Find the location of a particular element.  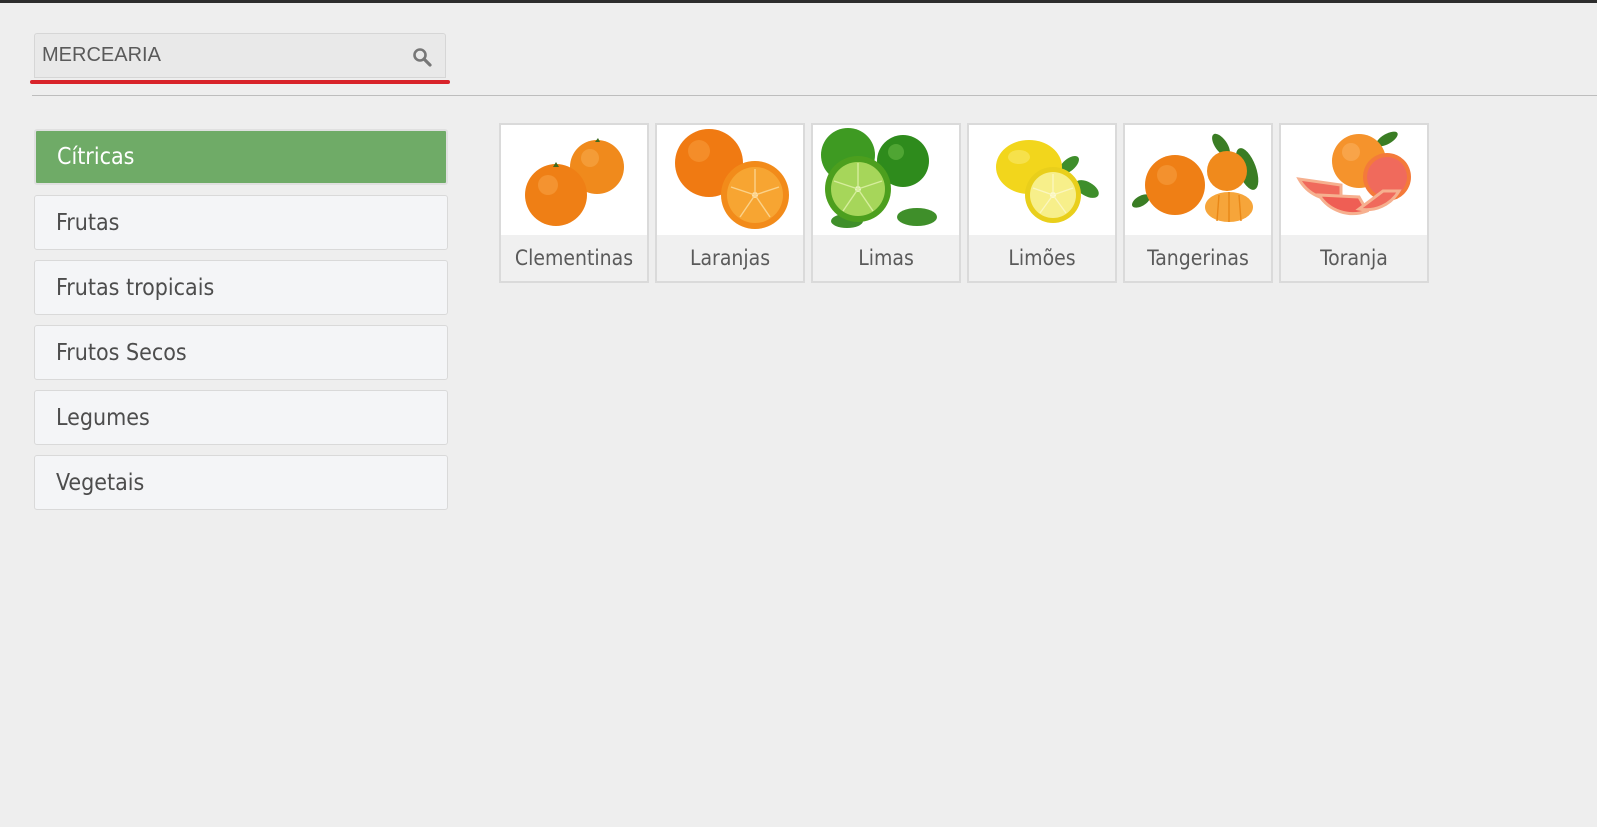

category-item-frutas: Frutas is located at coordinates (241, 222).